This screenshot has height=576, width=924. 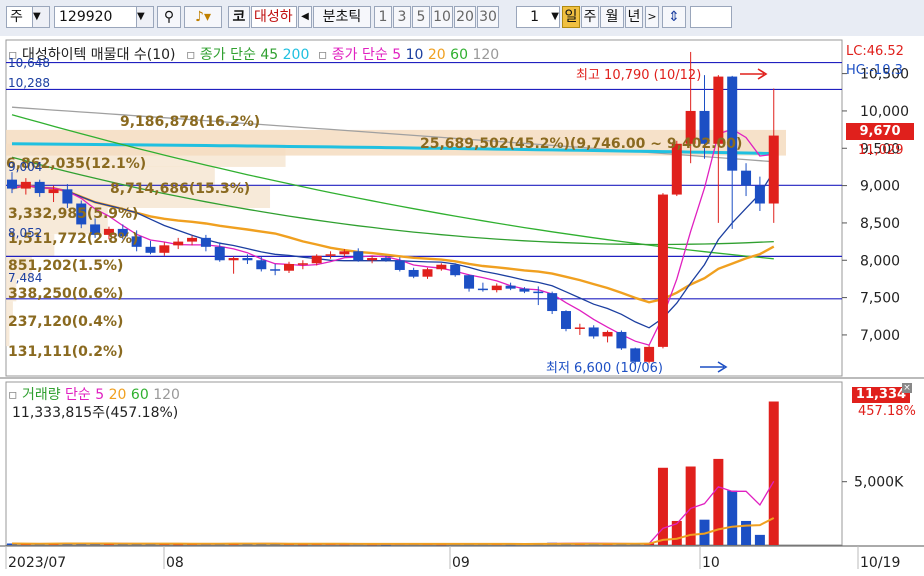 I want to click on volume-profile-label: 9,186,878(16.2%), so click(x=190, y=122).